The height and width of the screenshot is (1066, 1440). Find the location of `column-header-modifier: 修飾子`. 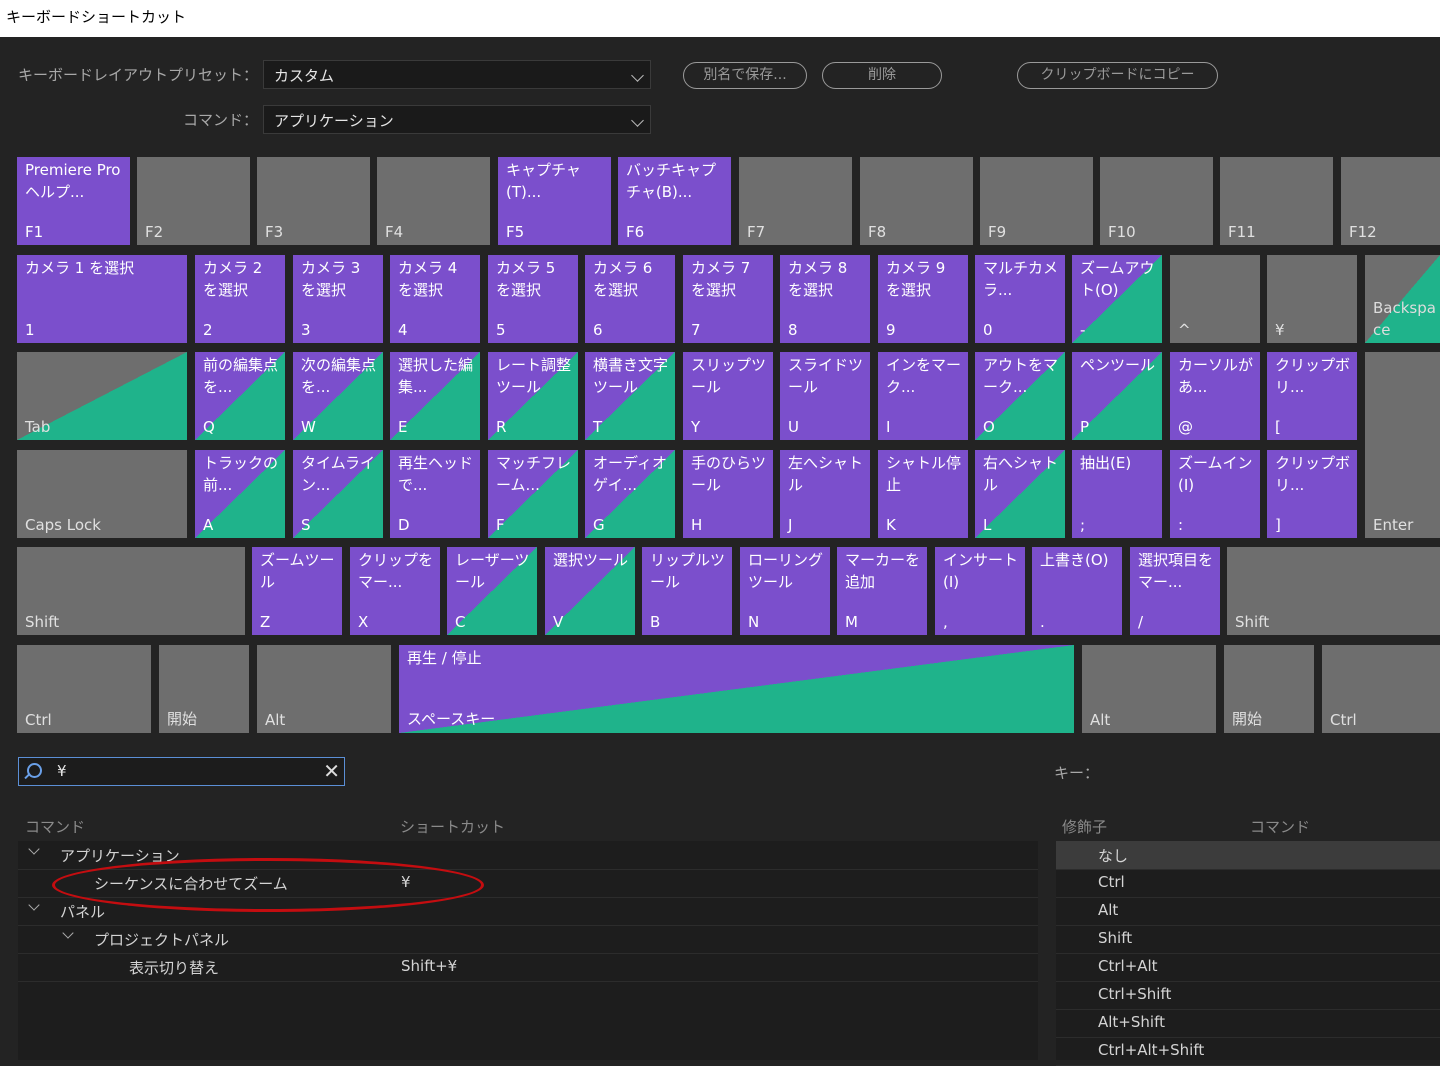

column-header-modifier: 修飾子 is located at coordinates (1084, 826).